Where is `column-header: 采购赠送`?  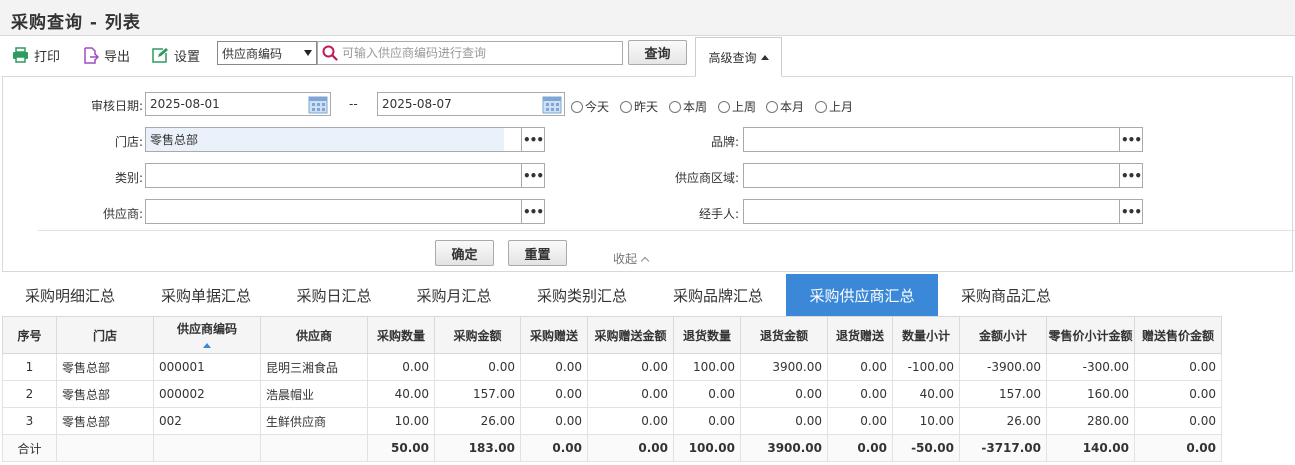 column-header: 采购赠送 is located at coordinates (554, 335).